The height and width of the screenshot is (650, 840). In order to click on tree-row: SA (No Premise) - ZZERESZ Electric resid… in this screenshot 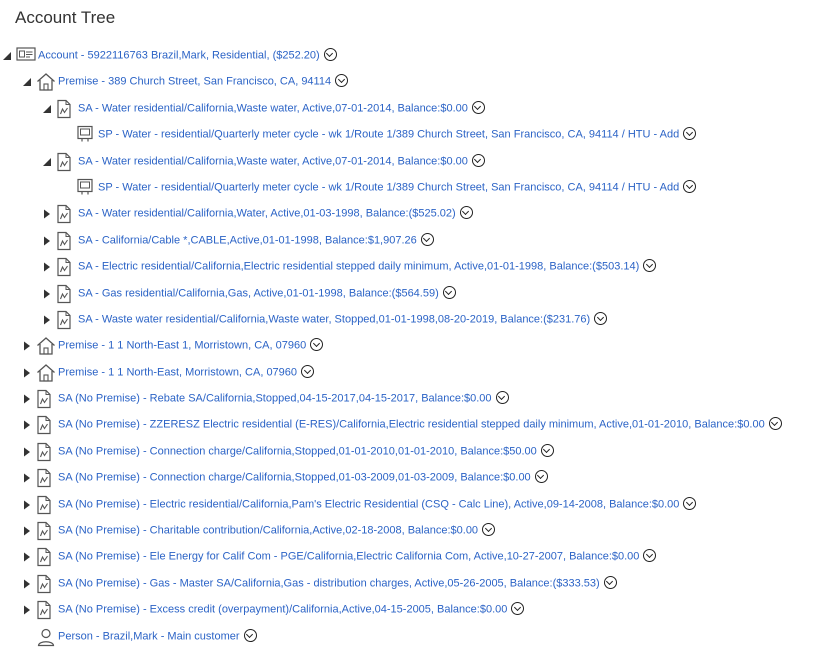, I will do `click(420, 425)`.